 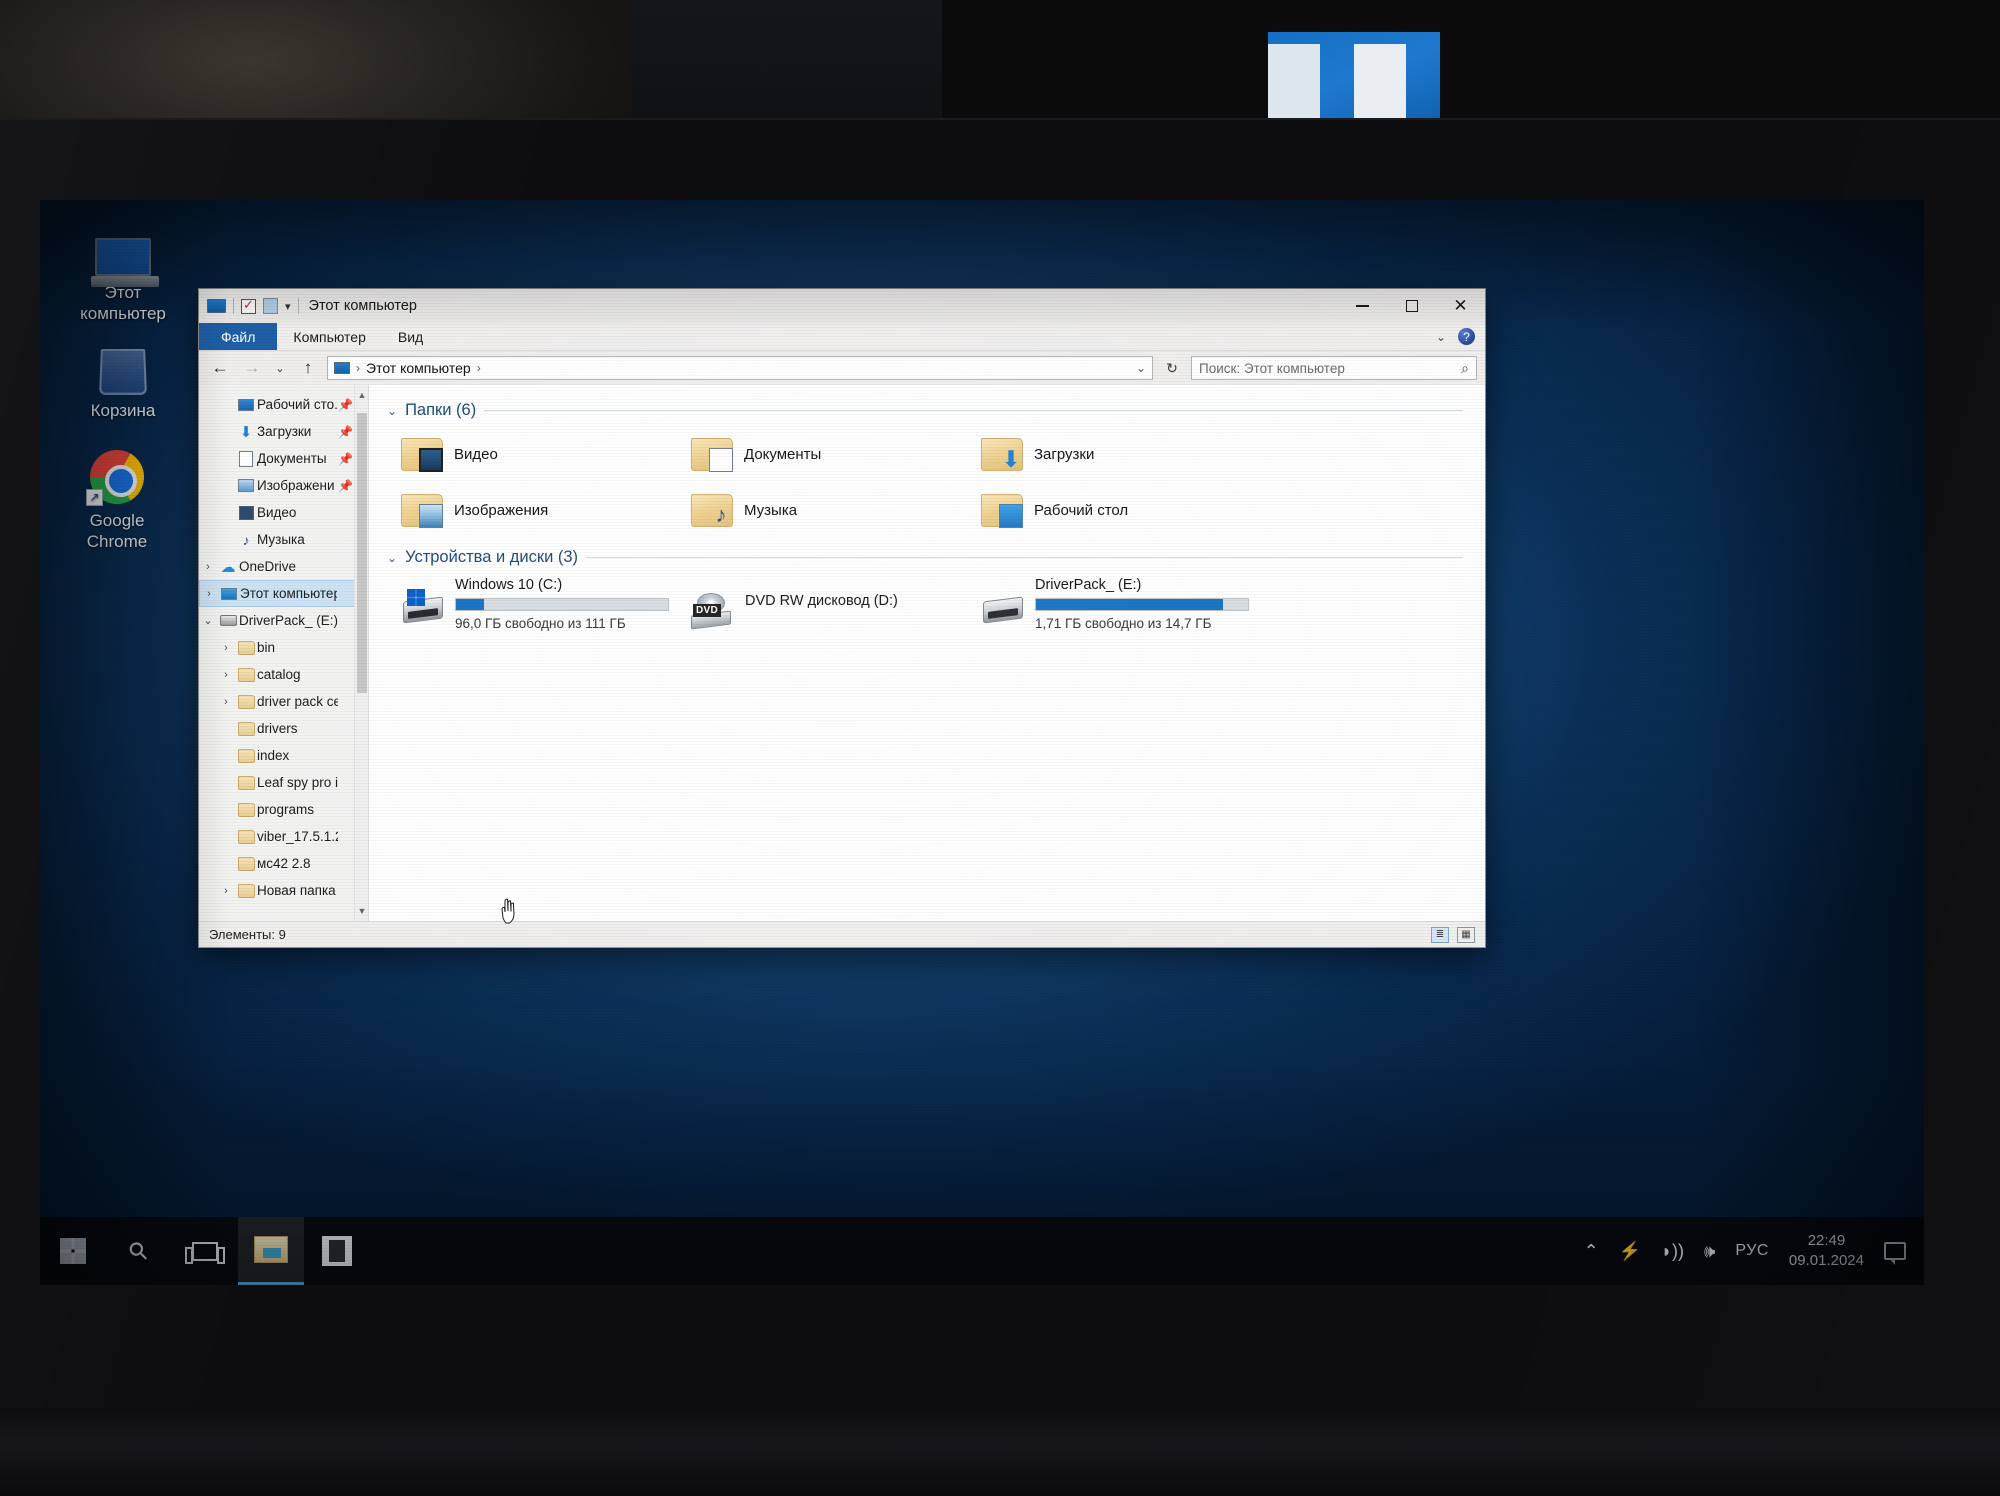 I want to click on nav-item-мс42-2-8: мс42 2.8, so click(x=283, y=863).